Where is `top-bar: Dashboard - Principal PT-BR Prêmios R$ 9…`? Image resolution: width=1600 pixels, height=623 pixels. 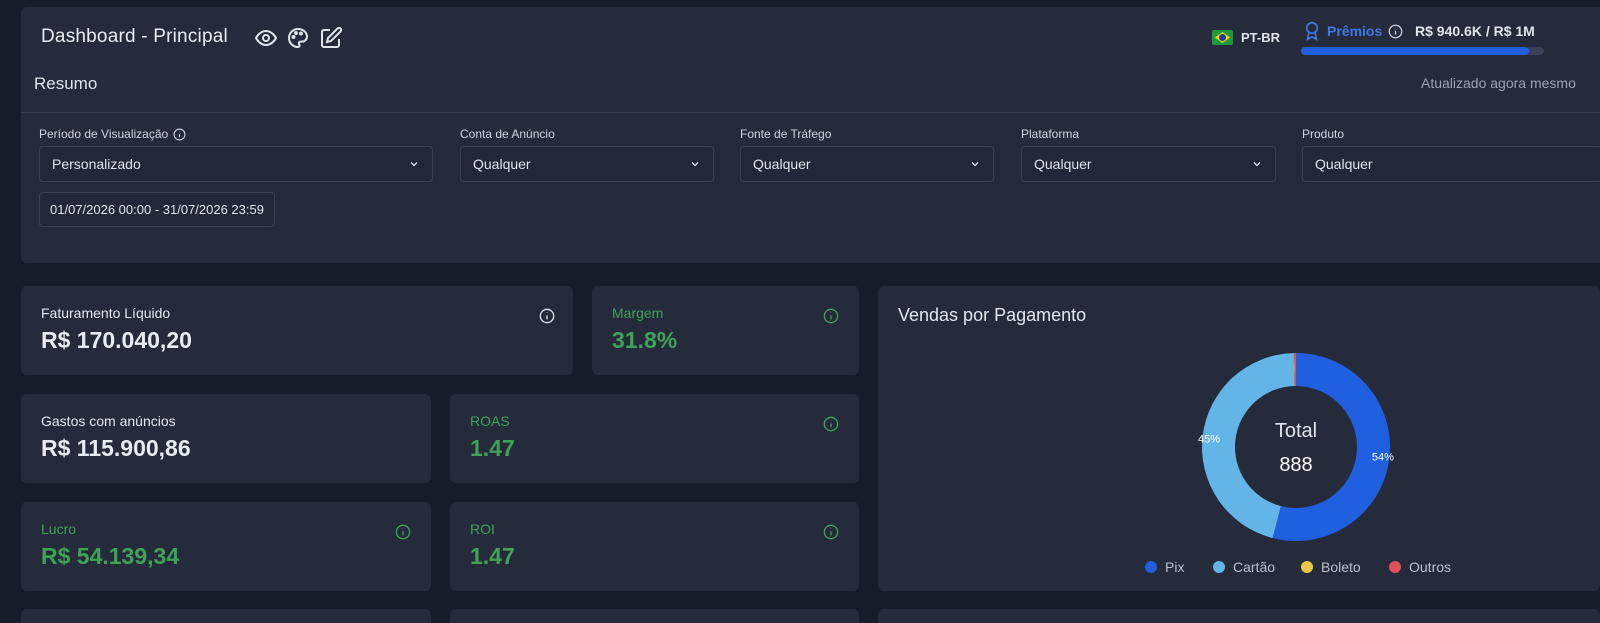
top-bar: Dashboard - Principal PT-BR Prêmios R$ 9… is located at coordinates (810, 37).